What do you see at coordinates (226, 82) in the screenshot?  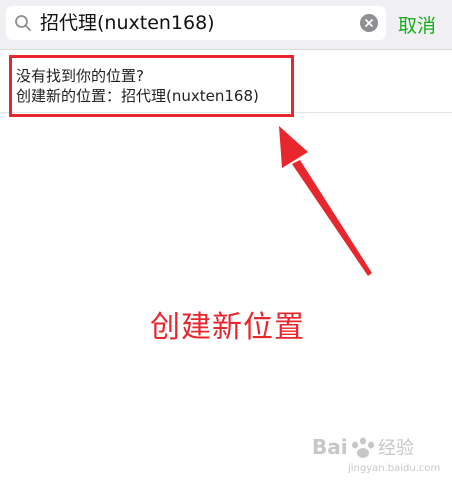 I see `create-location-suggestion: 没有找到你的位置? 创建新的位置：招代理(nuxten168)` at bounding box center [226, 82].